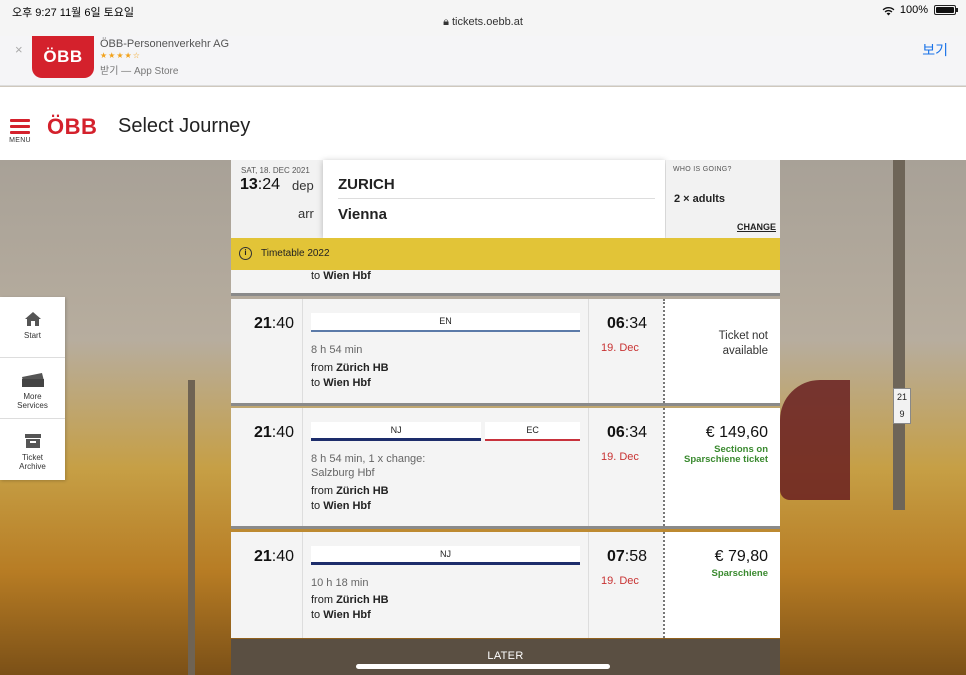 The image size is (966, 675). What do you see at coordinates (505, 254) in the screenshot?
I see `timetable-notice: i Timetable 2022` at bounding box center [505, 254].